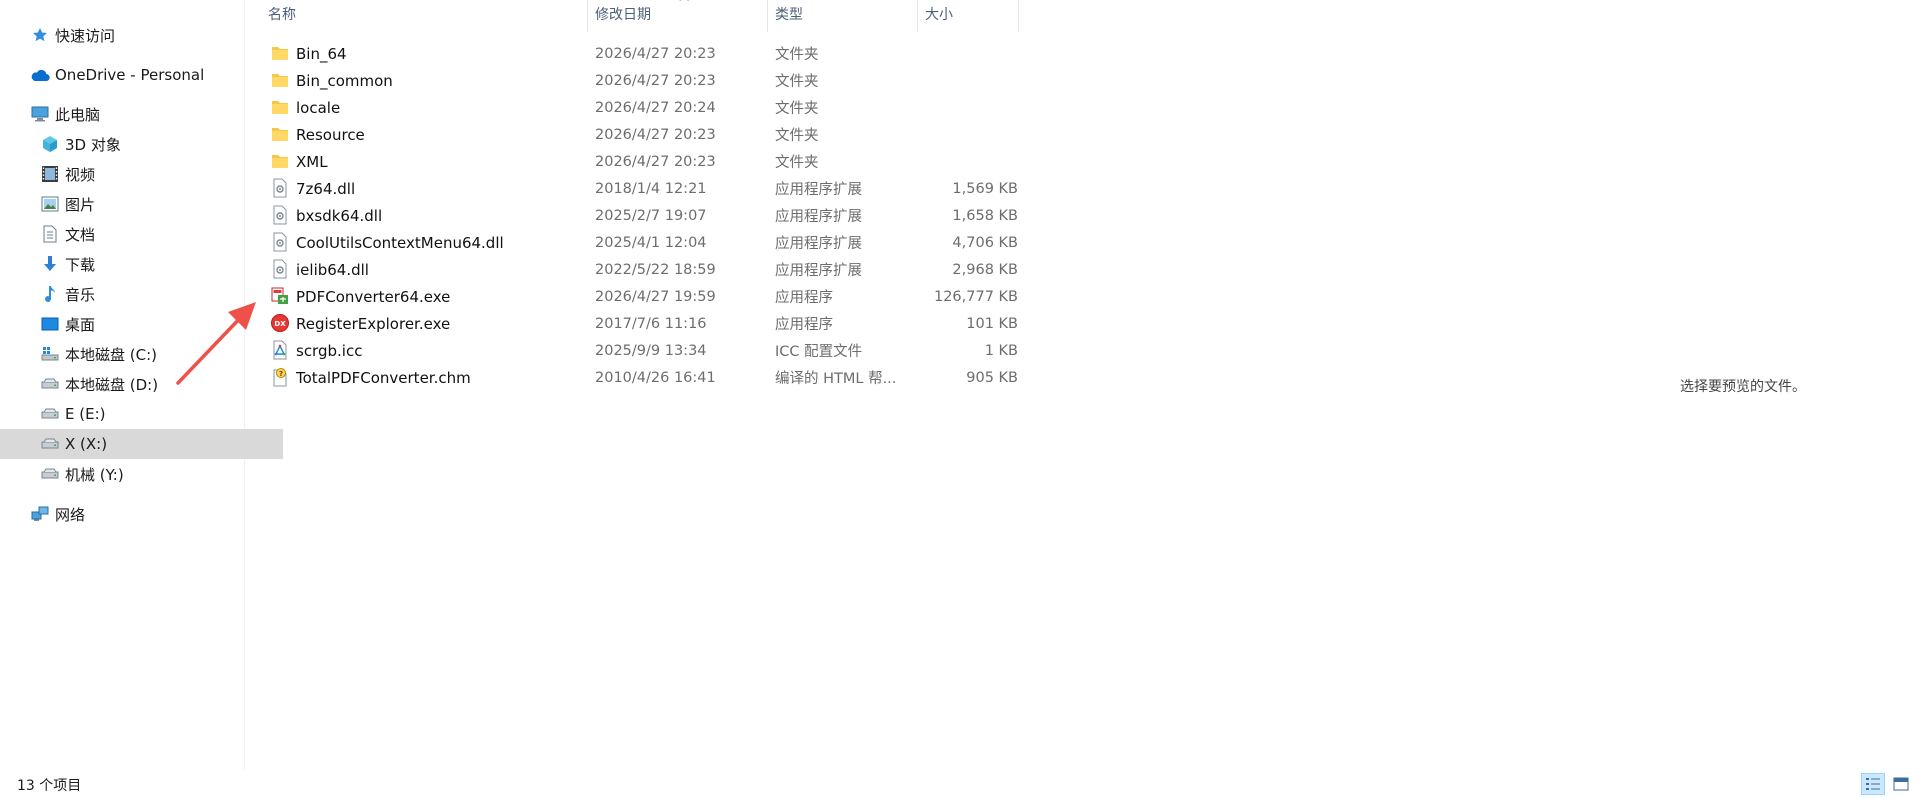  Describe the element at coordinates (339, 215) in the screenshot. I see `file-name: bxsdk64.dll` at that location.